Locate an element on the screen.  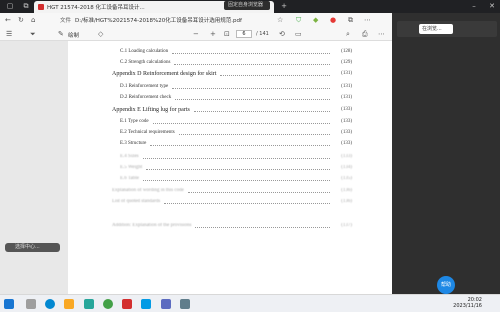
toc-entry-title: Explanation of wording in this code is located at coordinates (148, 190).